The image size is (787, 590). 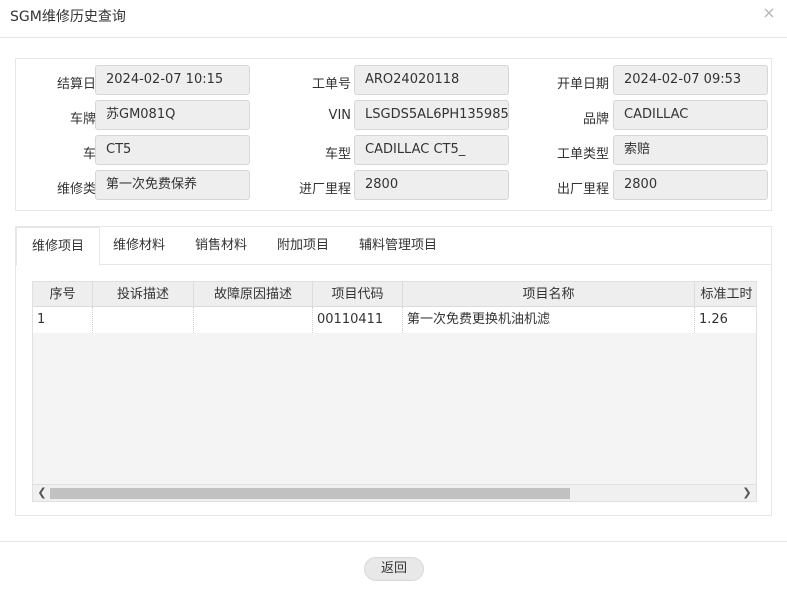 What do you see at coordinates (172, 115) in the screenshot?
I see `plate-no-field: 苏GM081Q` at bounding box center [172, 115].